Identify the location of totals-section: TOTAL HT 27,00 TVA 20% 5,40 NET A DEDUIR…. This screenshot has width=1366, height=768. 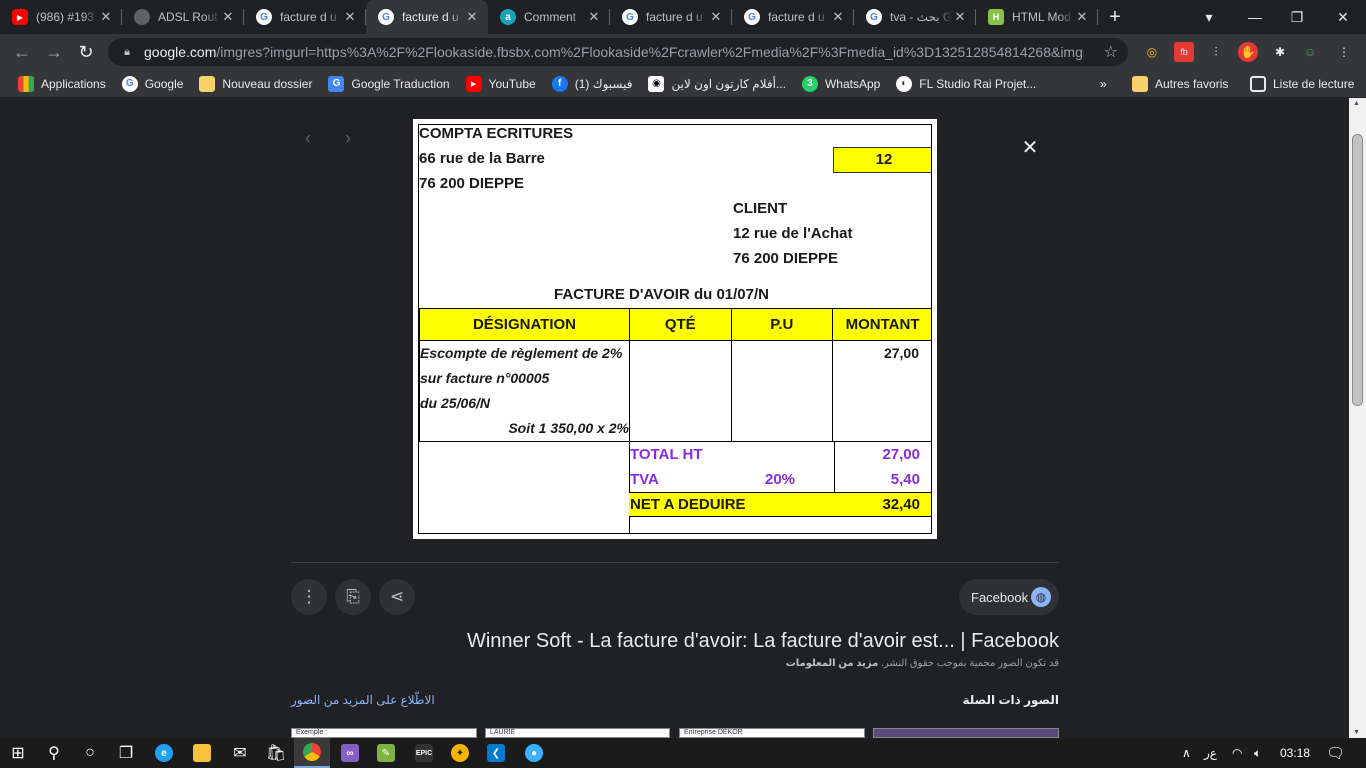
(675, 487).